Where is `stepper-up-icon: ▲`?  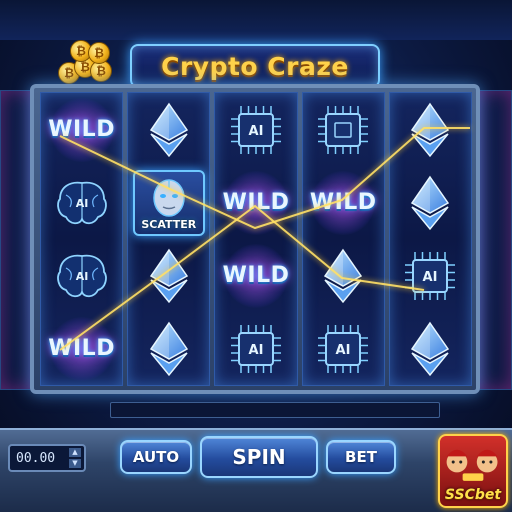
stepper-up-icon: ▲ is located at coordinates (75, 452).